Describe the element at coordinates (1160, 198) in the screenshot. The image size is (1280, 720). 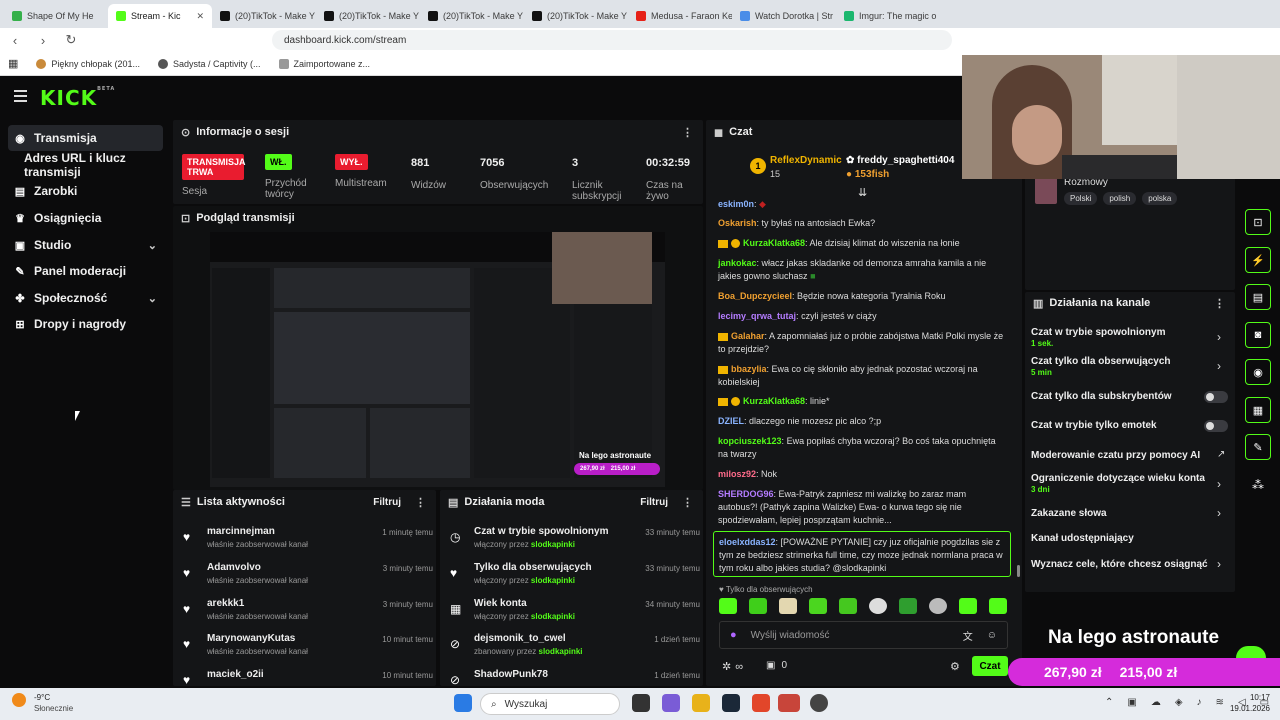
I see `tag-chip: polska` at that location.